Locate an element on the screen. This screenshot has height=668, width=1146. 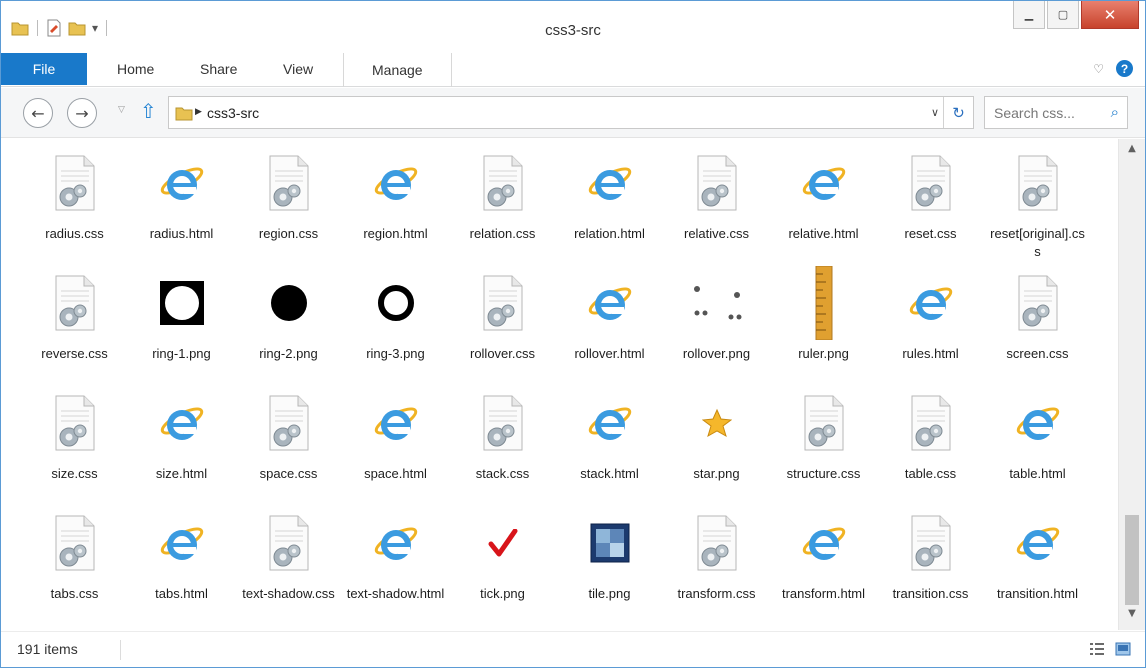
file-item: rollover.html is located at coordinates (609, 327).